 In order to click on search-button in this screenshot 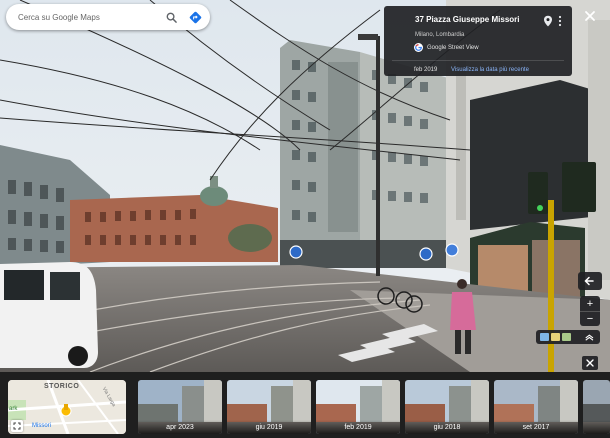, I will do `click(171, 17)`.